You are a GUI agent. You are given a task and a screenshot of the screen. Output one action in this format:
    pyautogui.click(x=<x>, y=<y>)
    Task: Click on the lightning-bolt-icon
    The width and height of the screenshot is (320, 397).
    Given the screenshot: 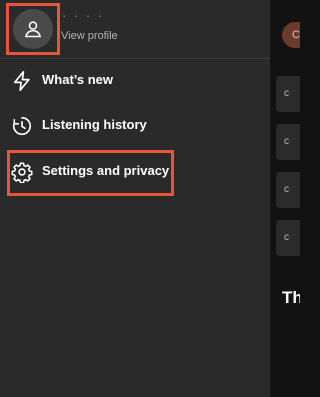 What is the action you would take?
    pyautogui.click(x=21, y=81)
    